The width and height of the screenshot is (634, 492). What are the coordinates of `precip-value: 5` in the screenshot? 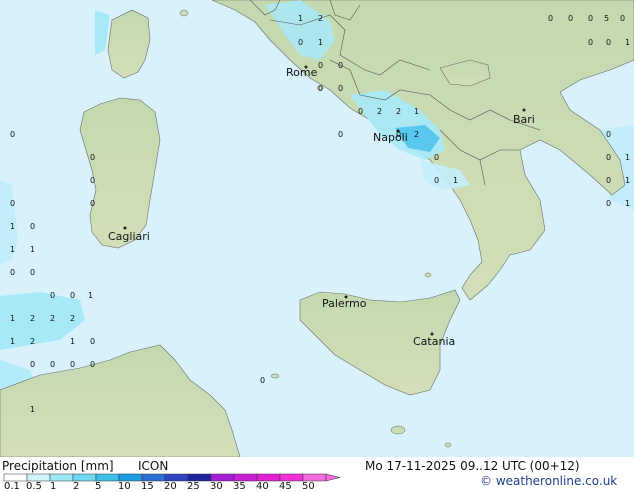 It's located at (606, 18).